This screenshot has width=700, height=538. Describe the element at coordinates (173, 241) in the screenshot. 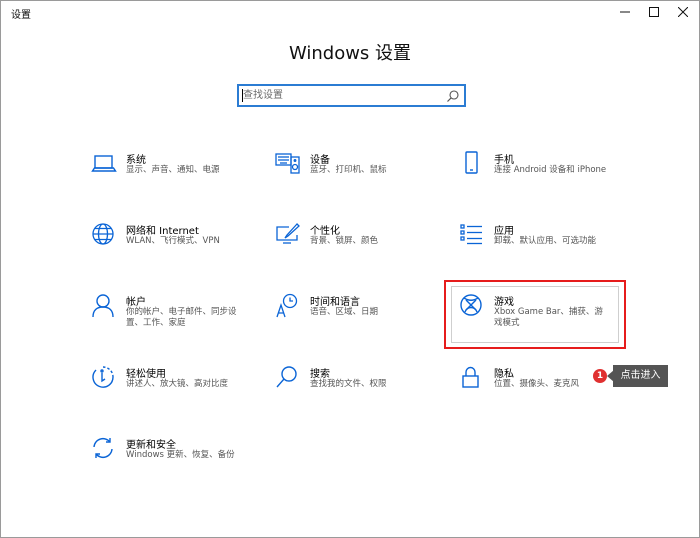

I see `tile-description: WLAN、飞行模式、VPN` at that location.